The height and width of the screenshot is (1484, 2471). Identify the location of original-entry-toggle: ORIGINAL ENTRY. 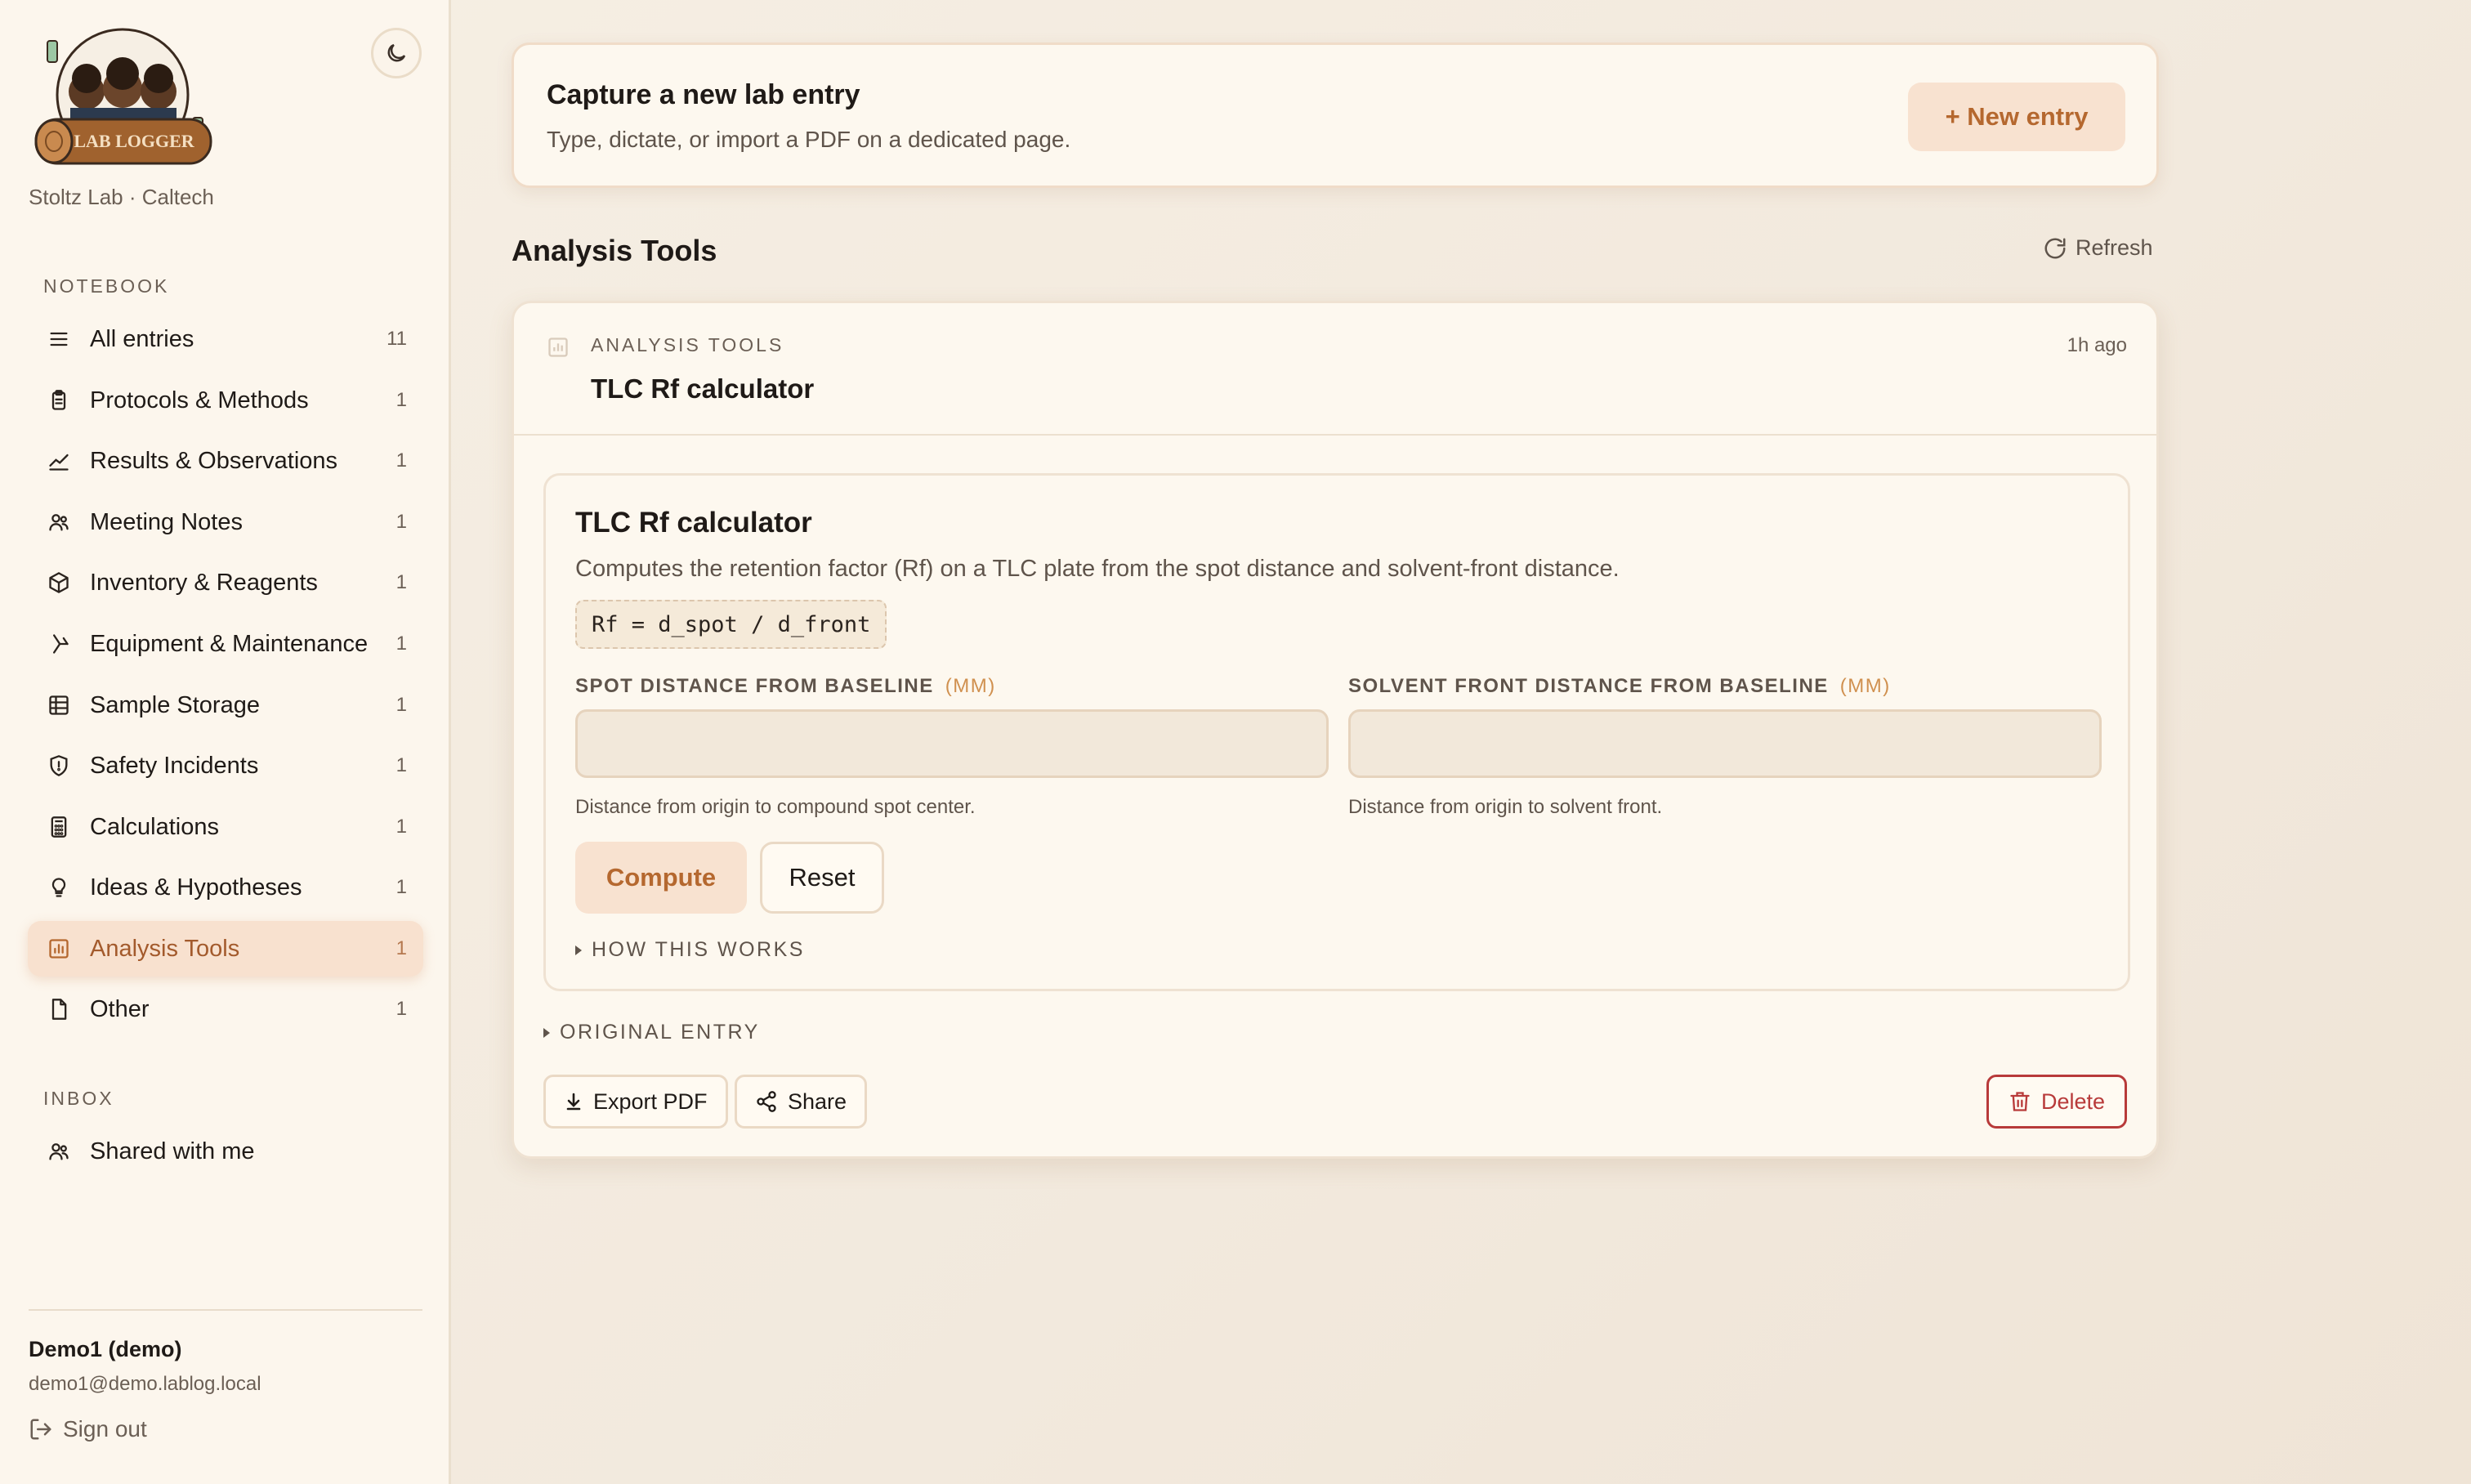
(652, 1032).